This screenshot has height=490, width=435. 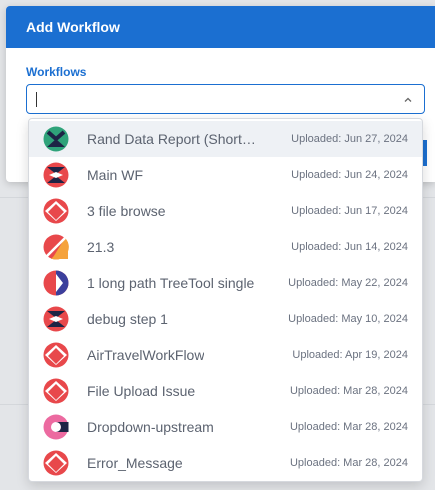 What do you see at coordinates (101, 247) in the screenshot?
I see `workflow-name: 21.3` at bounding box center [101, 247].